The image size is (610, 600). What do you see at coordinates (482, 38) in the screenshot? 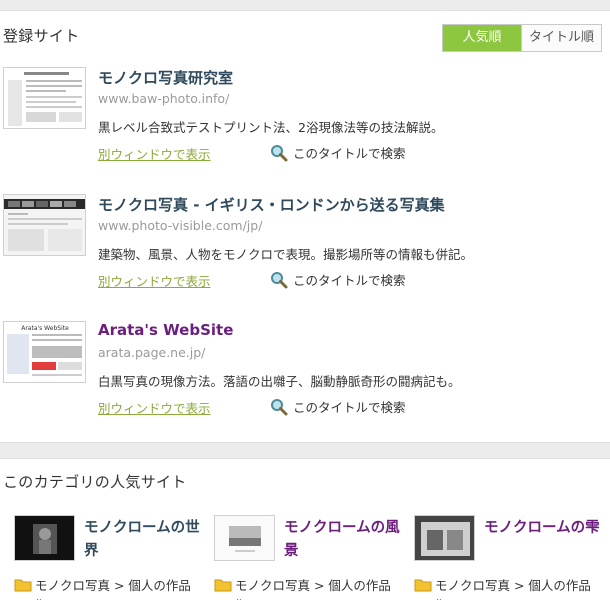
I see `sort-popular-button: 人気順` at bounding box center [482, 38].